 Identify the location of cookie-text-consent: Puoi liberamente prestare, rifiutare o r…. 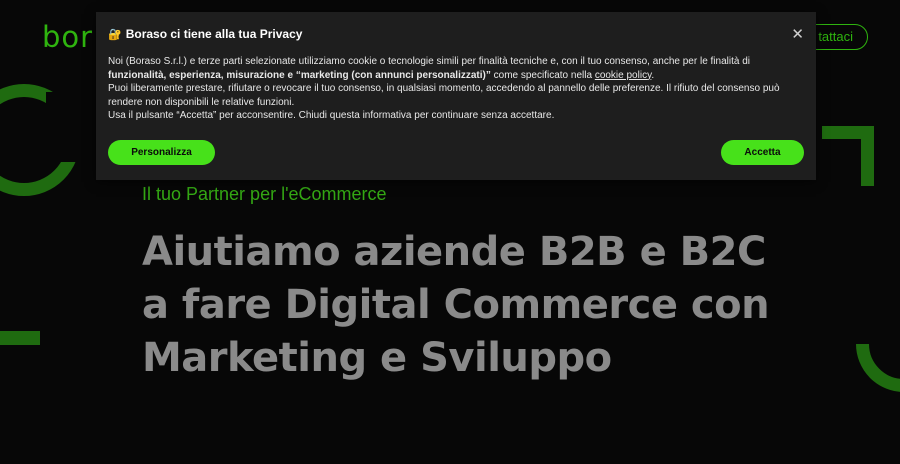
(444, 95).